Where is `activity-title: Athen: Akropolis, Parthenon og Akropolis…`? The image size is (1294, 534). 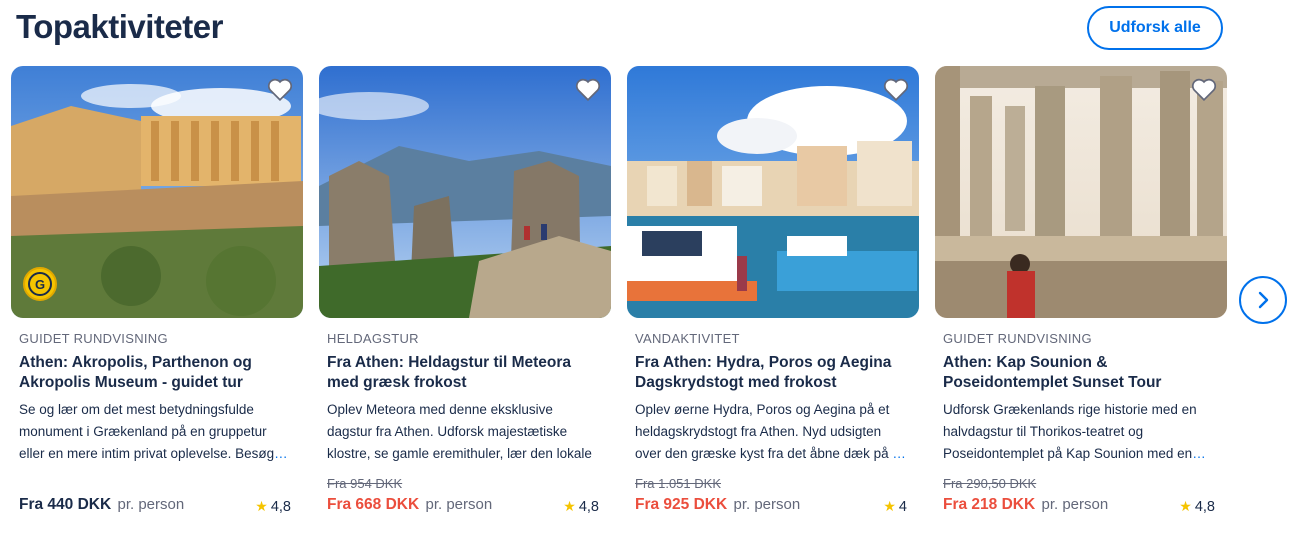 activity-title: Athen: Akropolis, Parthenon og Akropolis… is located at coordinates (154, 373).